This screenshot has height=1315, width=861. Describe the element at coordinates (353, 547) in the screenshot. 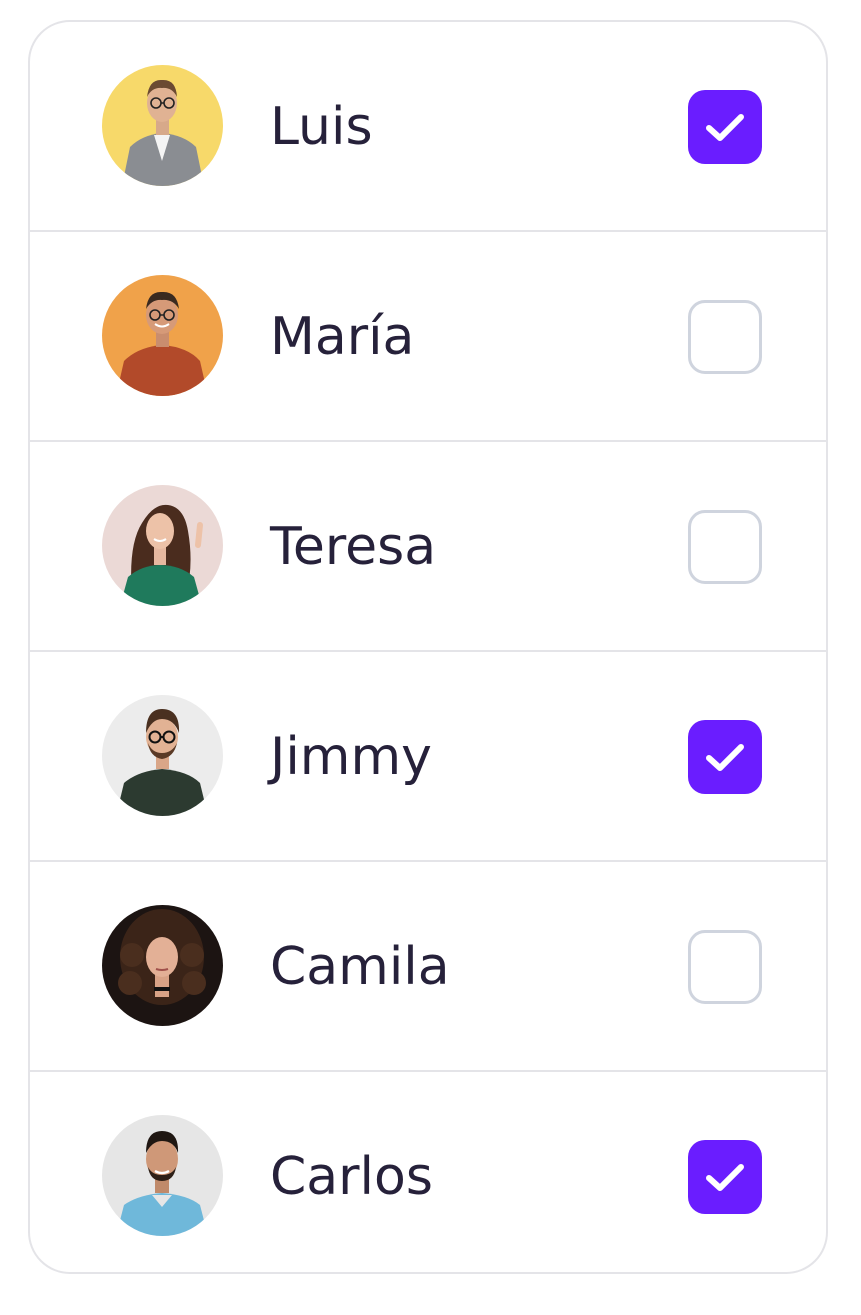

I see `person-name: Teresa` at that location.